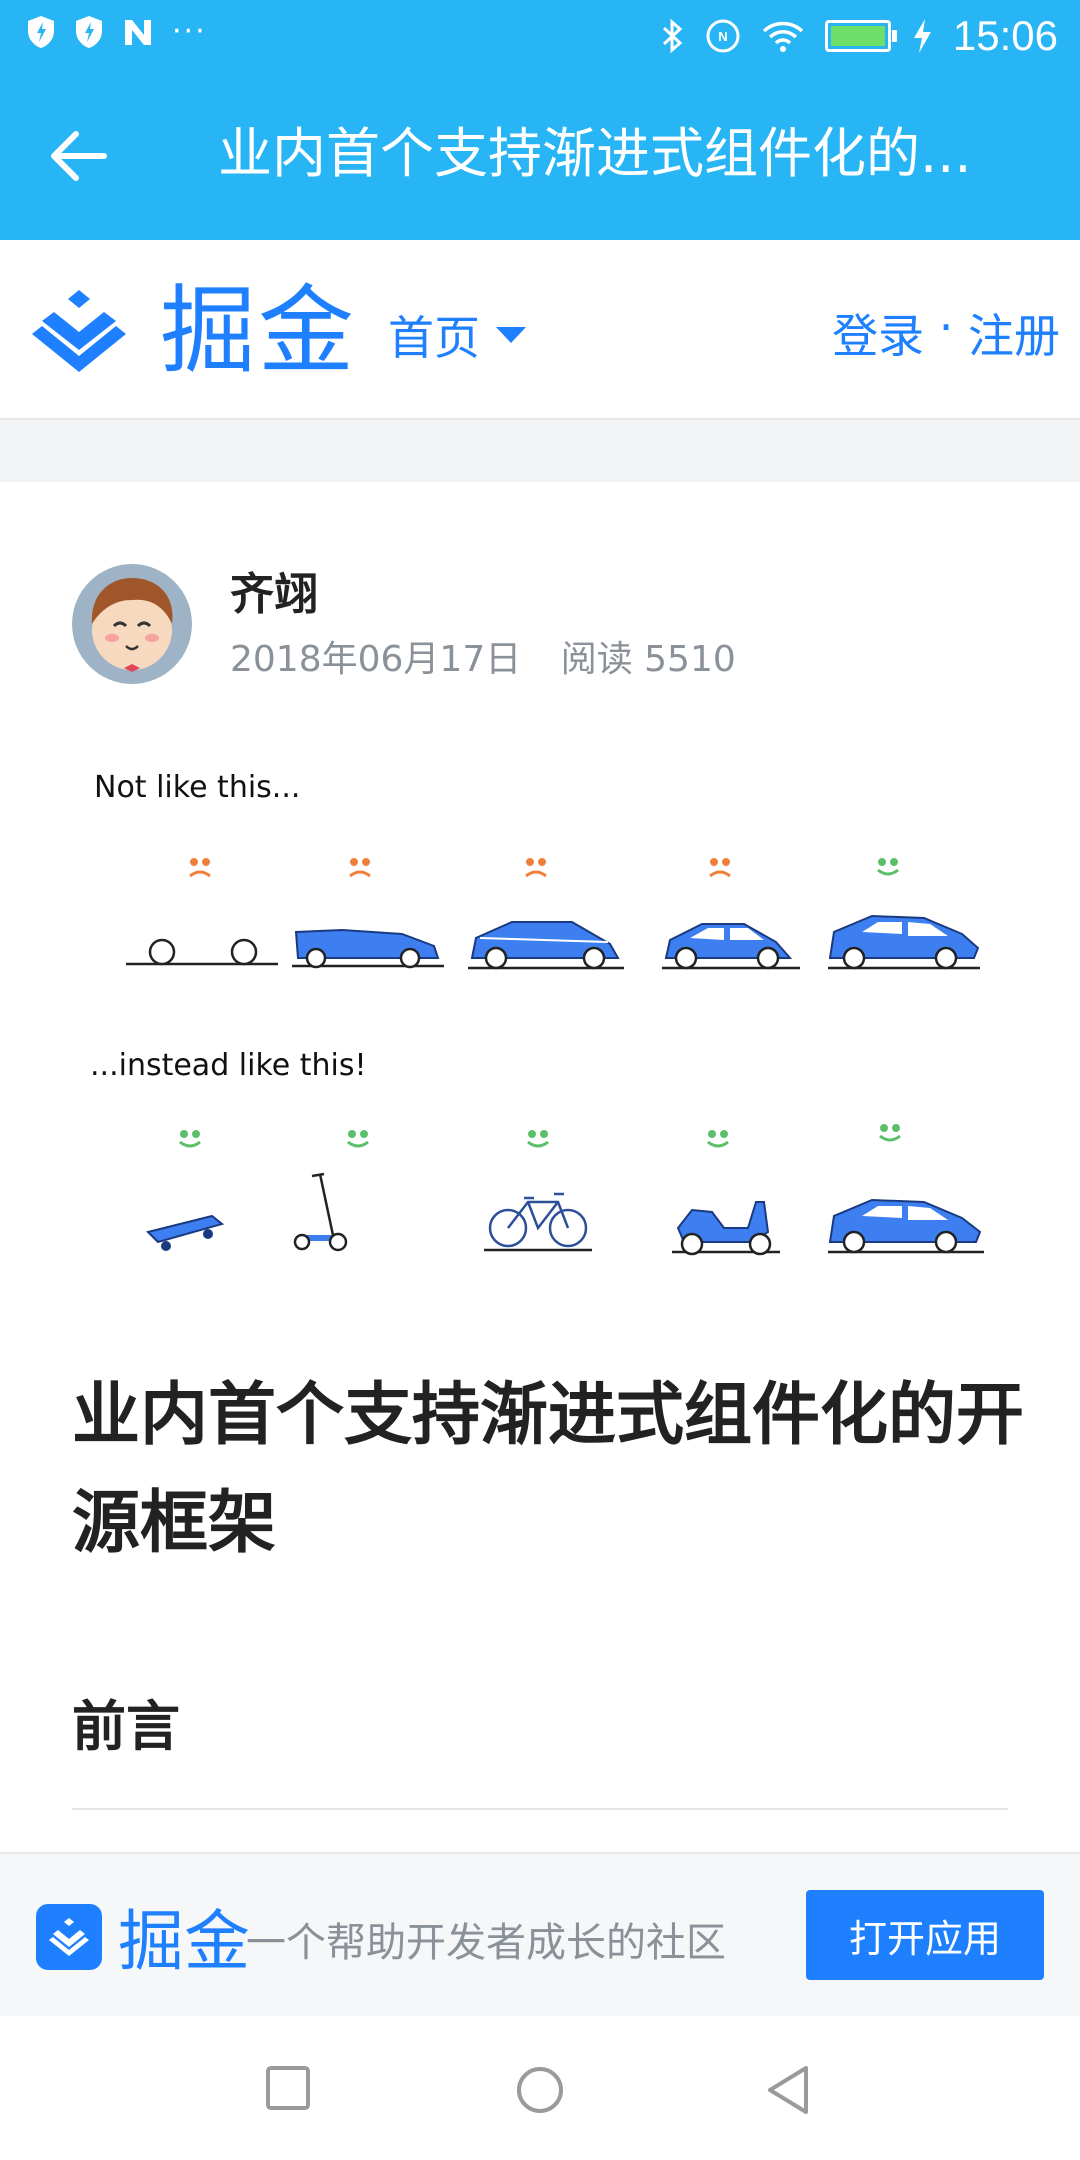 This screenshot has height=2160, width=1080. I want to click on publish-date: 2018年06月17日, so click(376, 659).